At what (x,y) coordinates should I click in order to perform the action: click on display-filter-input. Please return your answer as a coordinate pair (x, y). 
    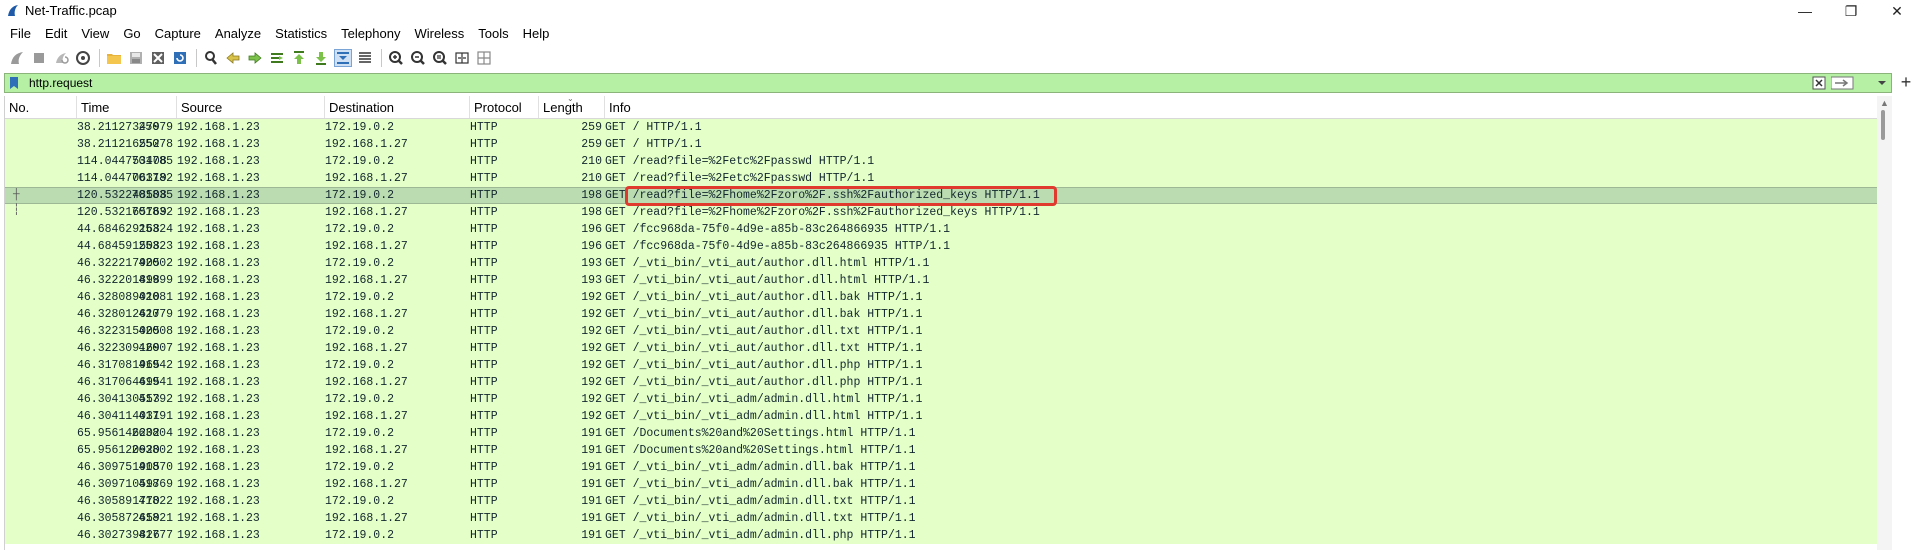
    Looking at the image, I should click on (919, 83).